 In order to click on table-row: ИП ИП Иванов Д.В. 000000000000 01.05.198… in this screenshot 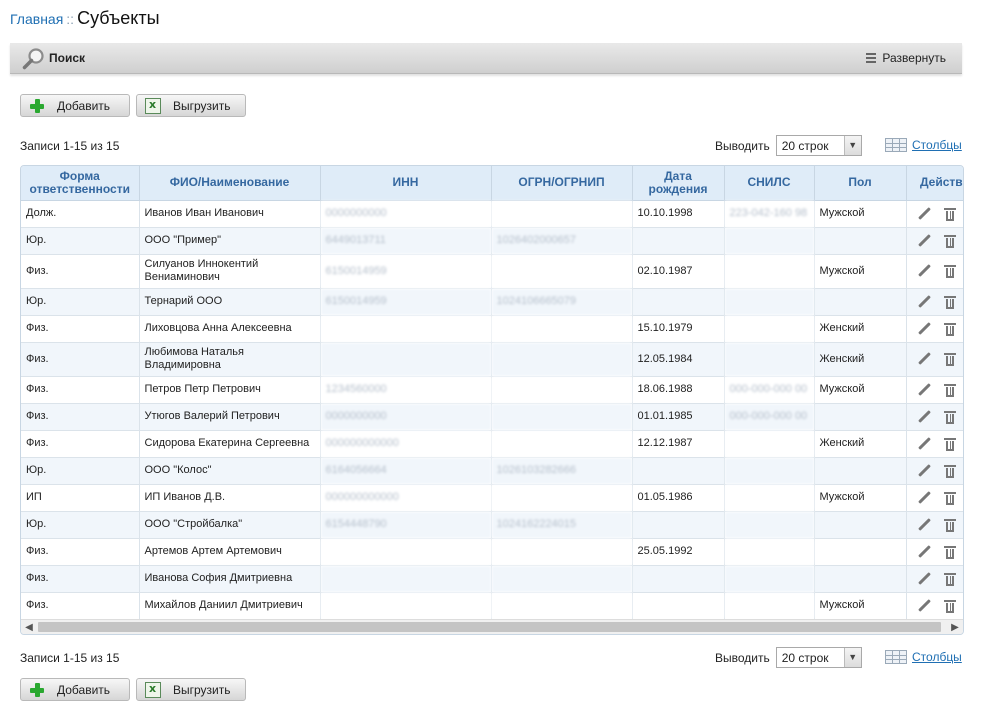, I will do `click(492, 498)`.